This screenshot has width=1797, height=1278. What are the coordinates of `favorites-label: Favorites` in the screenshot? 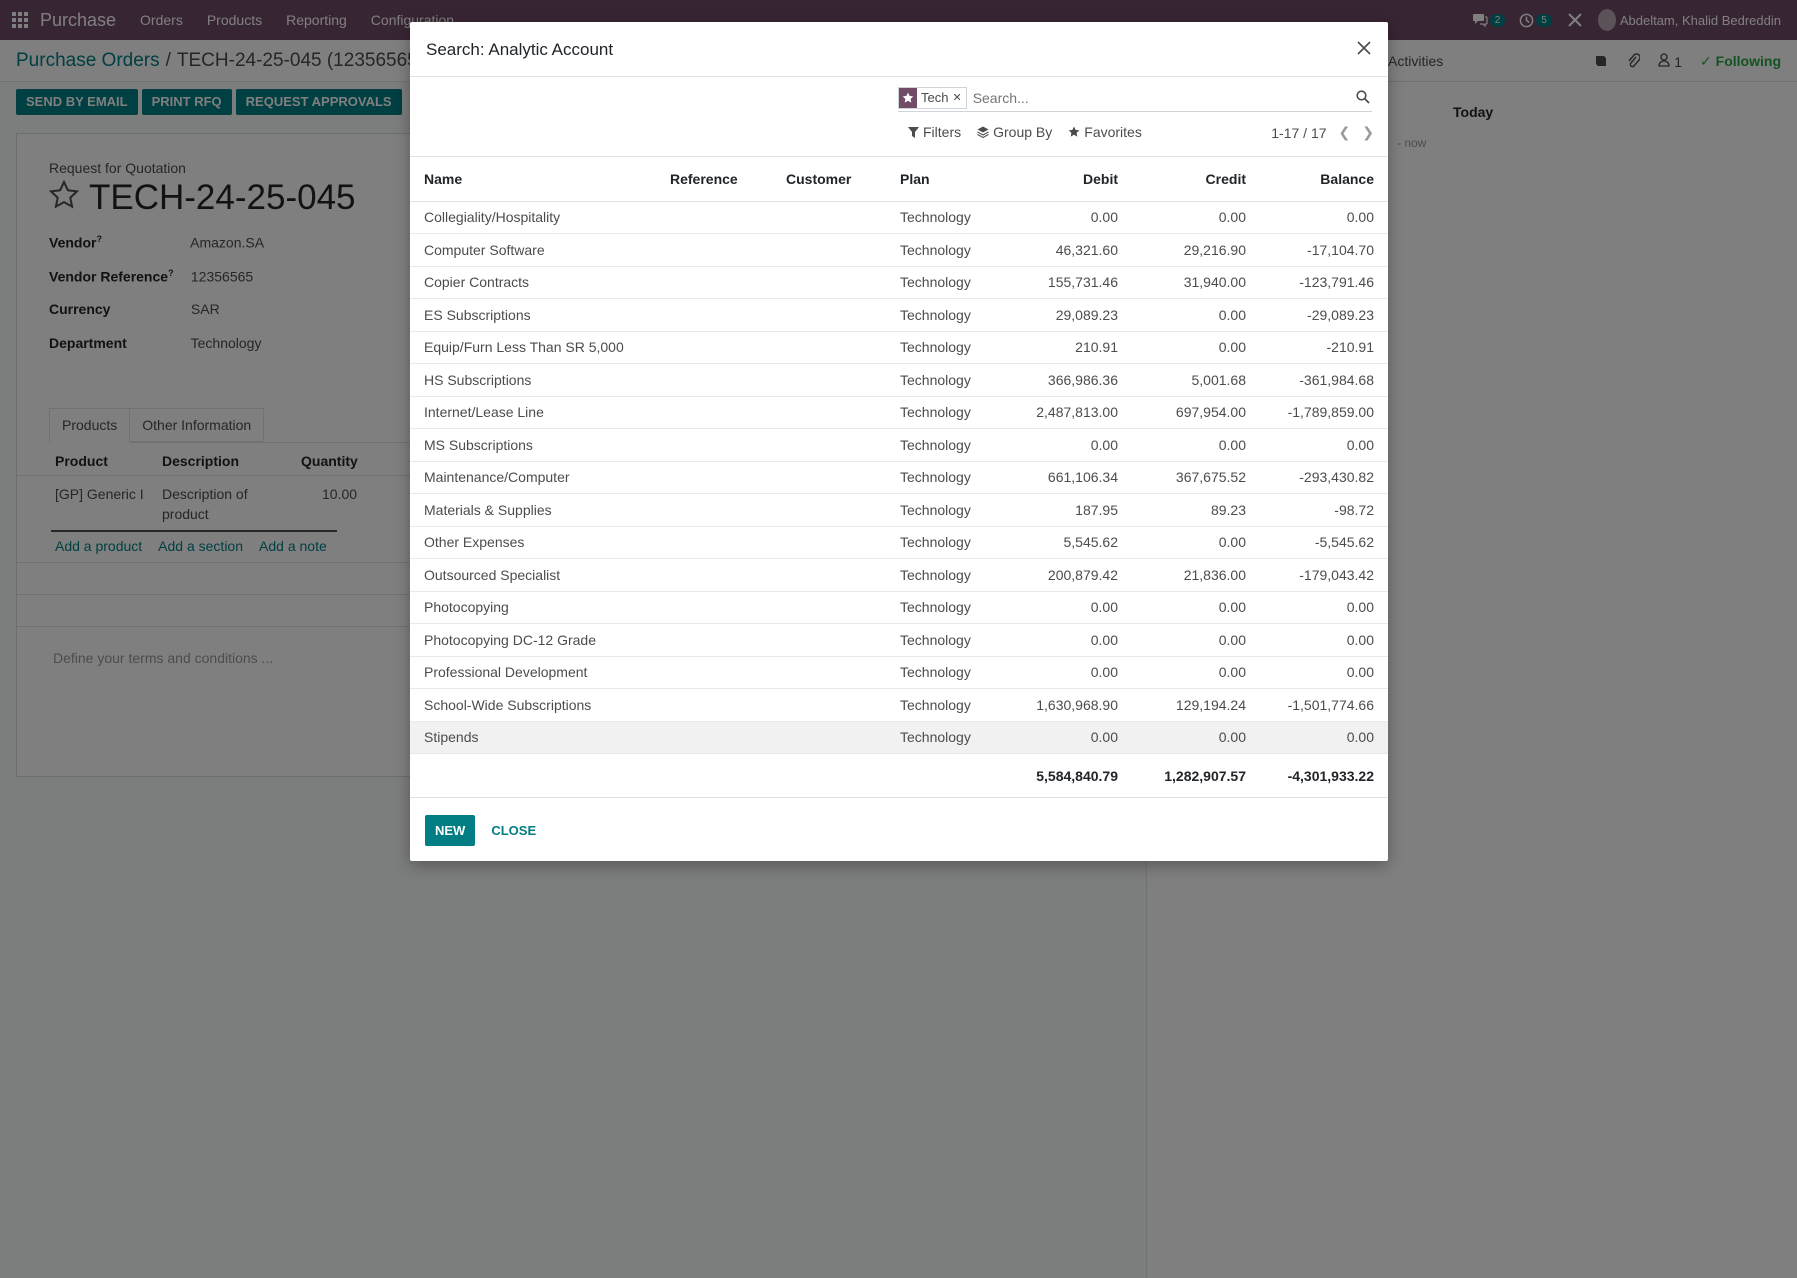 It's located at (1113, 132).